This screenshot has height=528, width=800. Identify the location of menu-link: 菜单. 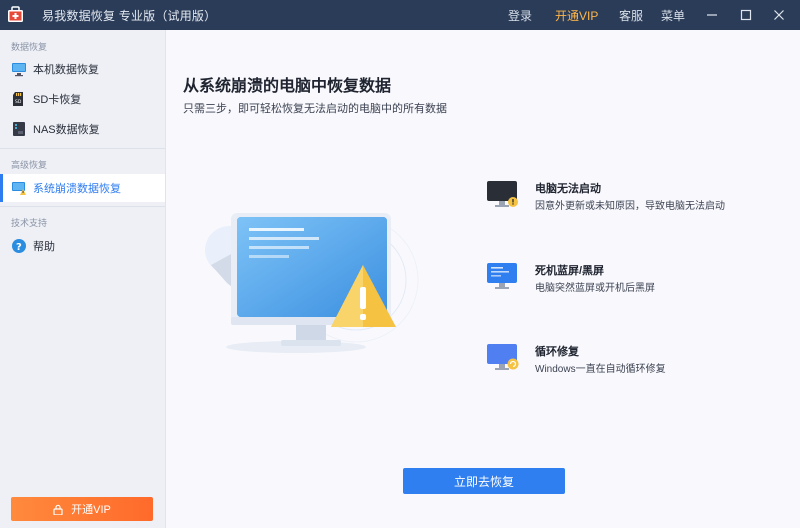
(673, 15).